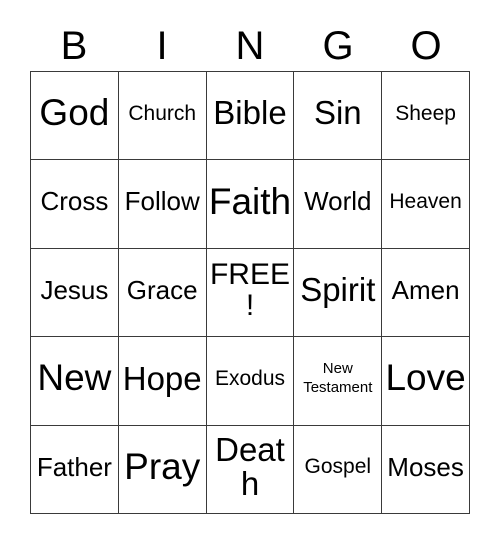  I want to click on bingo-cell-label: Gospel, so click(338, 467).